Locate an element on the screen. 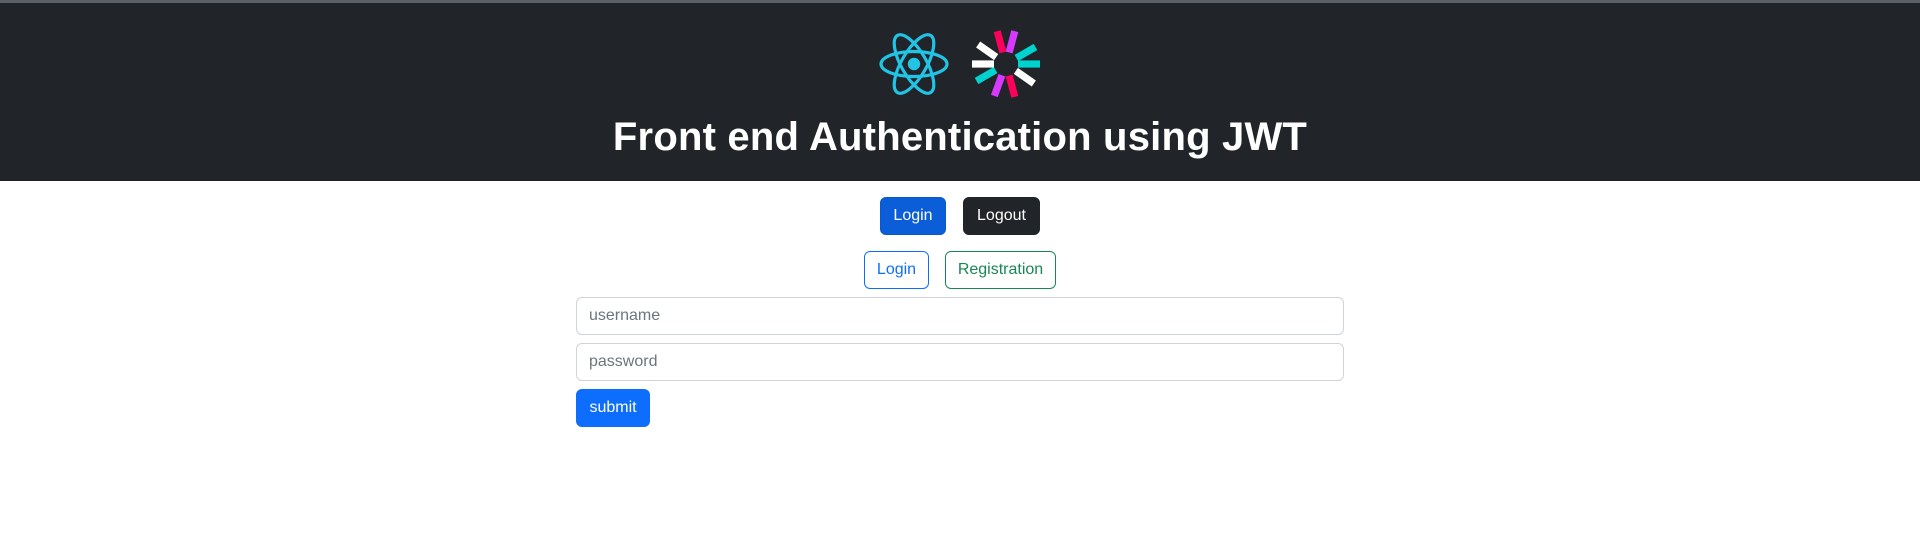  logo-group is located at coordinates (960, 64).